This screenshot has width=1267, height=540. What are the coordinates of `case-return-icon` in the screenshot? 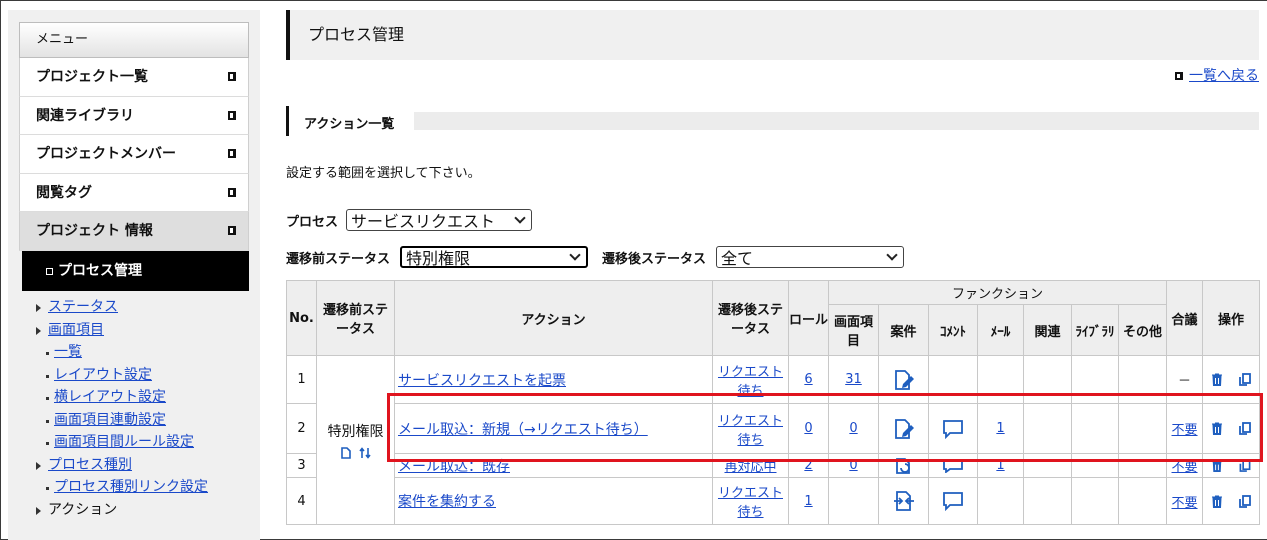 It's located at (904, 465).